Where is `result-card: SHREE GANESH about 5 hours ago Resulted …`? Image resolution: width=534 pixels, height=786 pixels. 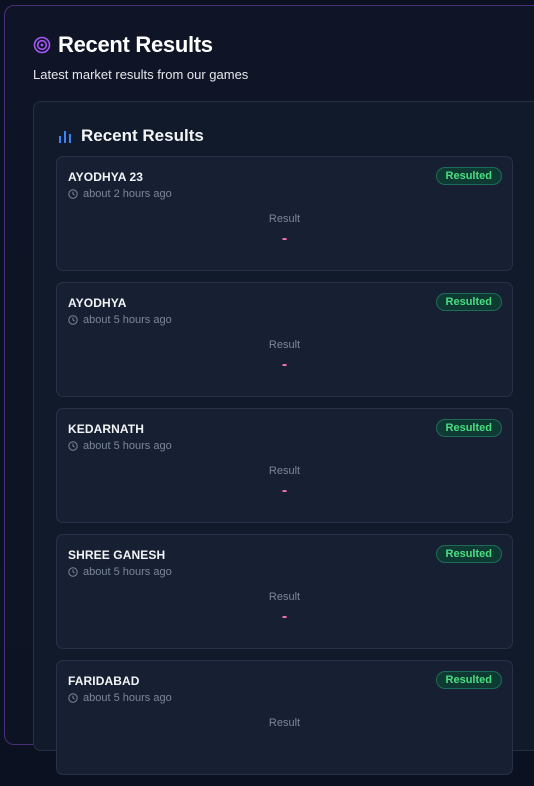
result-card: SHREE GANESH about 5 hours ago Resulted … is located at coordinates (284, 591).